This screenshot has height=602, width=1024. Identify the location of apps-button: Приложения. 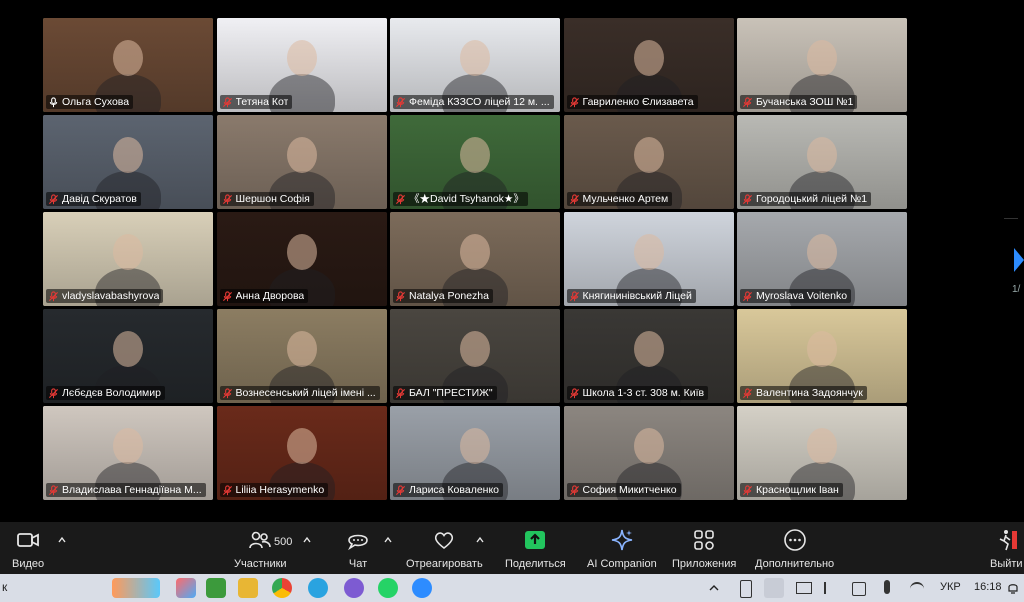
(704, 550).